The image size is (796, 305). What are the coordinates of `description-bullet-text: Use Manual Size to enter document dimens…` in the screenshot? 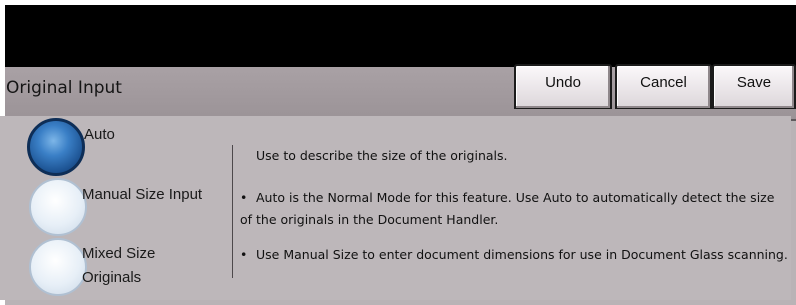 It's located at (522, 254).